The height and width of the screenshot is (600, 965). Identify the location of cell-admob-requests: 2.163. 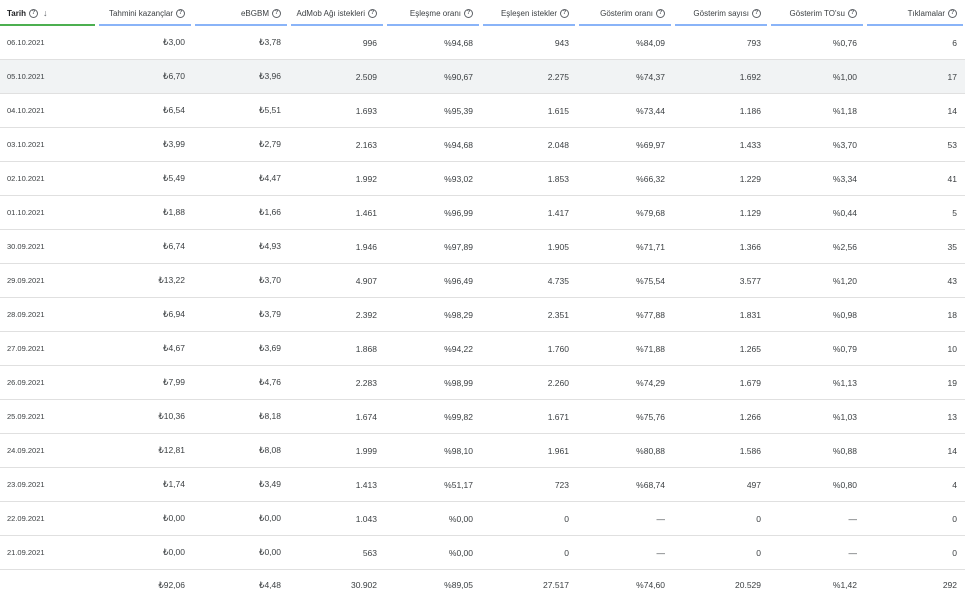
(337, 145).